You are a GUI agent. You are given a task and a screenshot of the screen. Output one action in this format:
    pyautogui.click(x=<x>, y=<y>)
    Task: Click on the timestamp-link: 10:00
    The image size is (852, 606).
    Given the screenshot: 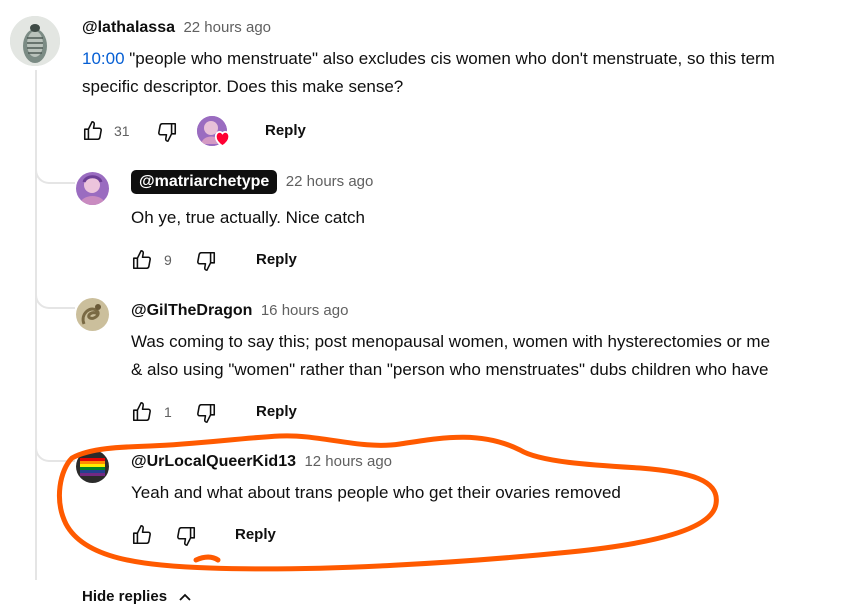 What is the action you would take?
    pyautogui.click(x=103, y=58)
    